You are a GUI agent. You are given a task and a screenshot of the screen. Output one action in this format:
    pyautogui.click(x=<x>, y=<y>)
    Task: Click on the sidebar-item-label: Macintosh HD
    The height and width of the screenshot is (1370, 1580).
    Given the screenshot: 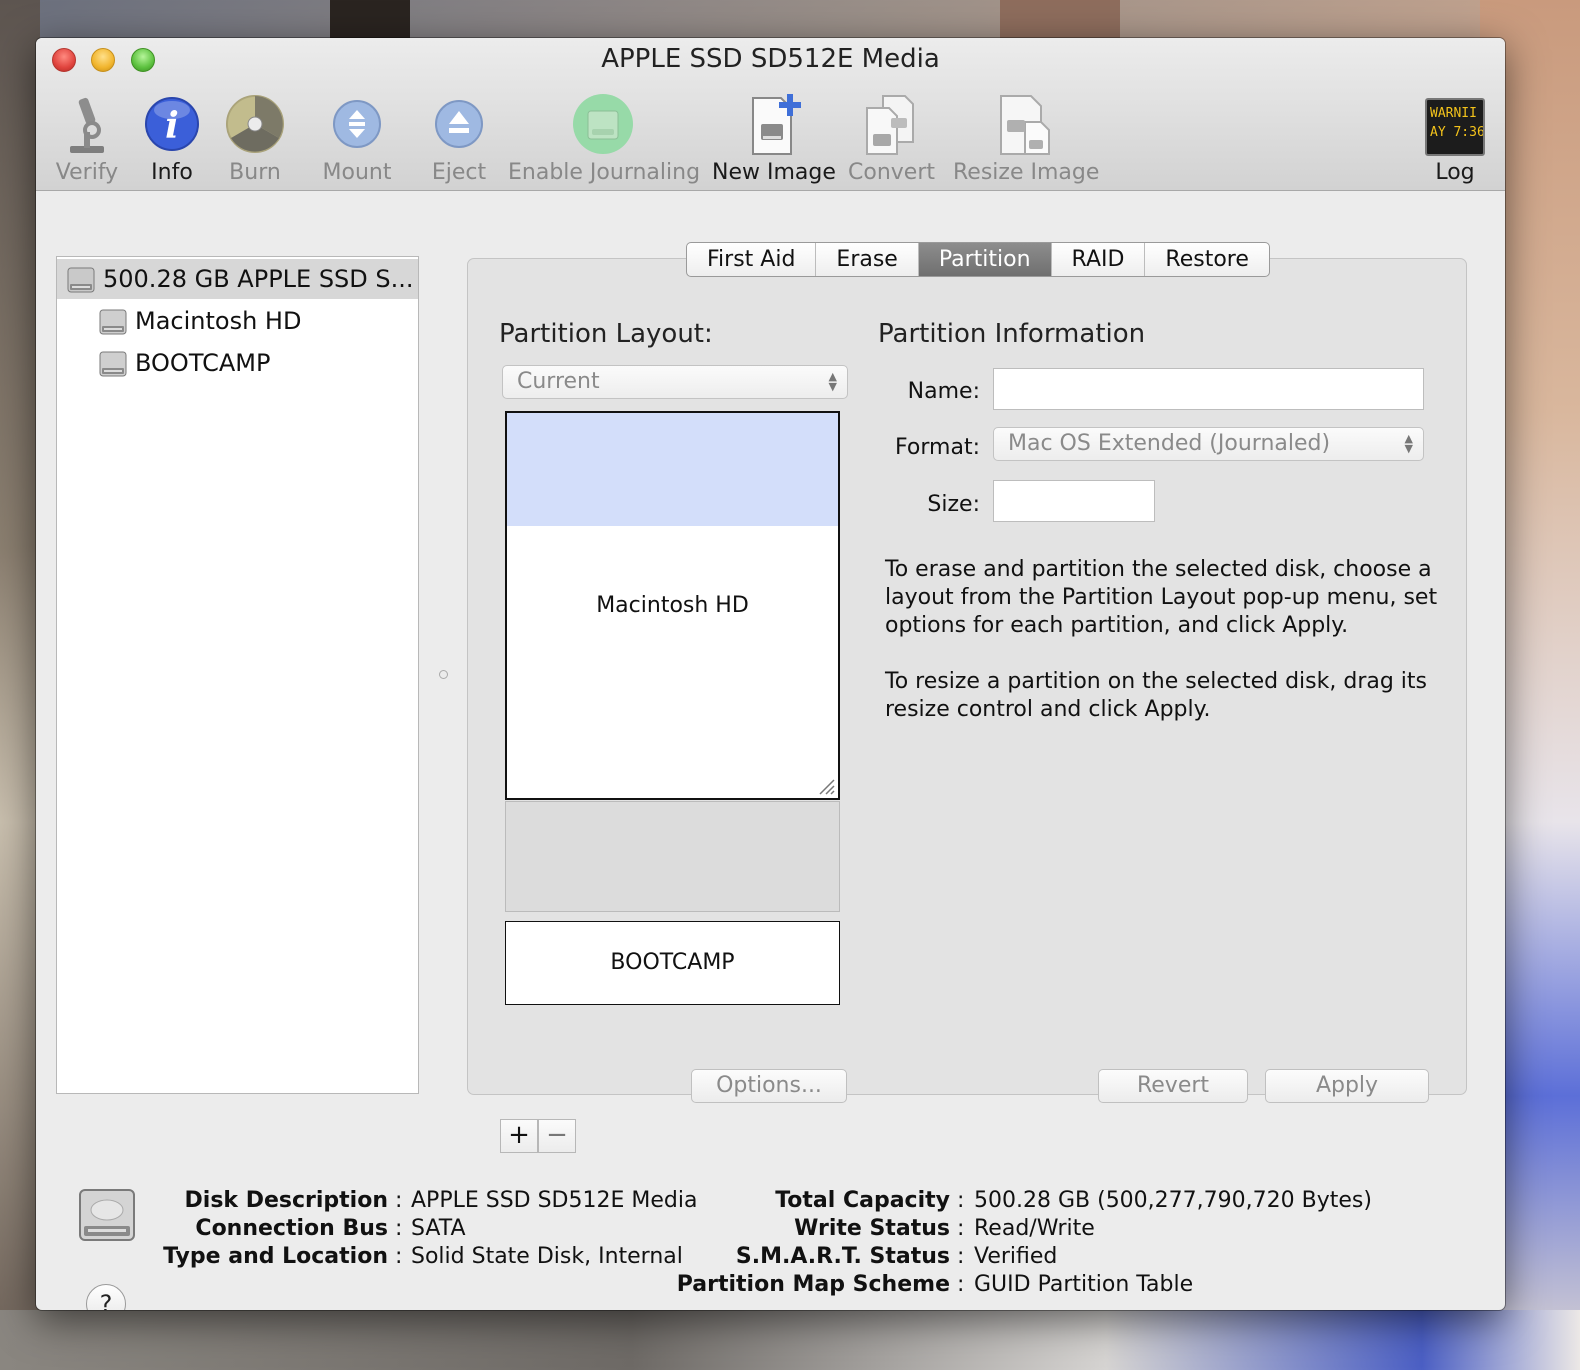 What is the action you would take?
    pyautogui.click(x=218, y=321)
    